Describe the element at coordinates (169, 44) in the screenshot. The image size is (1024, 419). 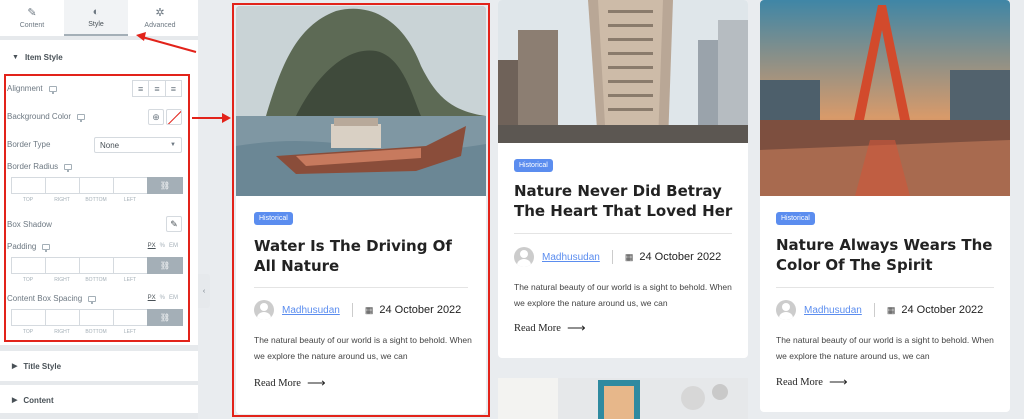
I see `annotation-arrow-to-style-tab` at that location.